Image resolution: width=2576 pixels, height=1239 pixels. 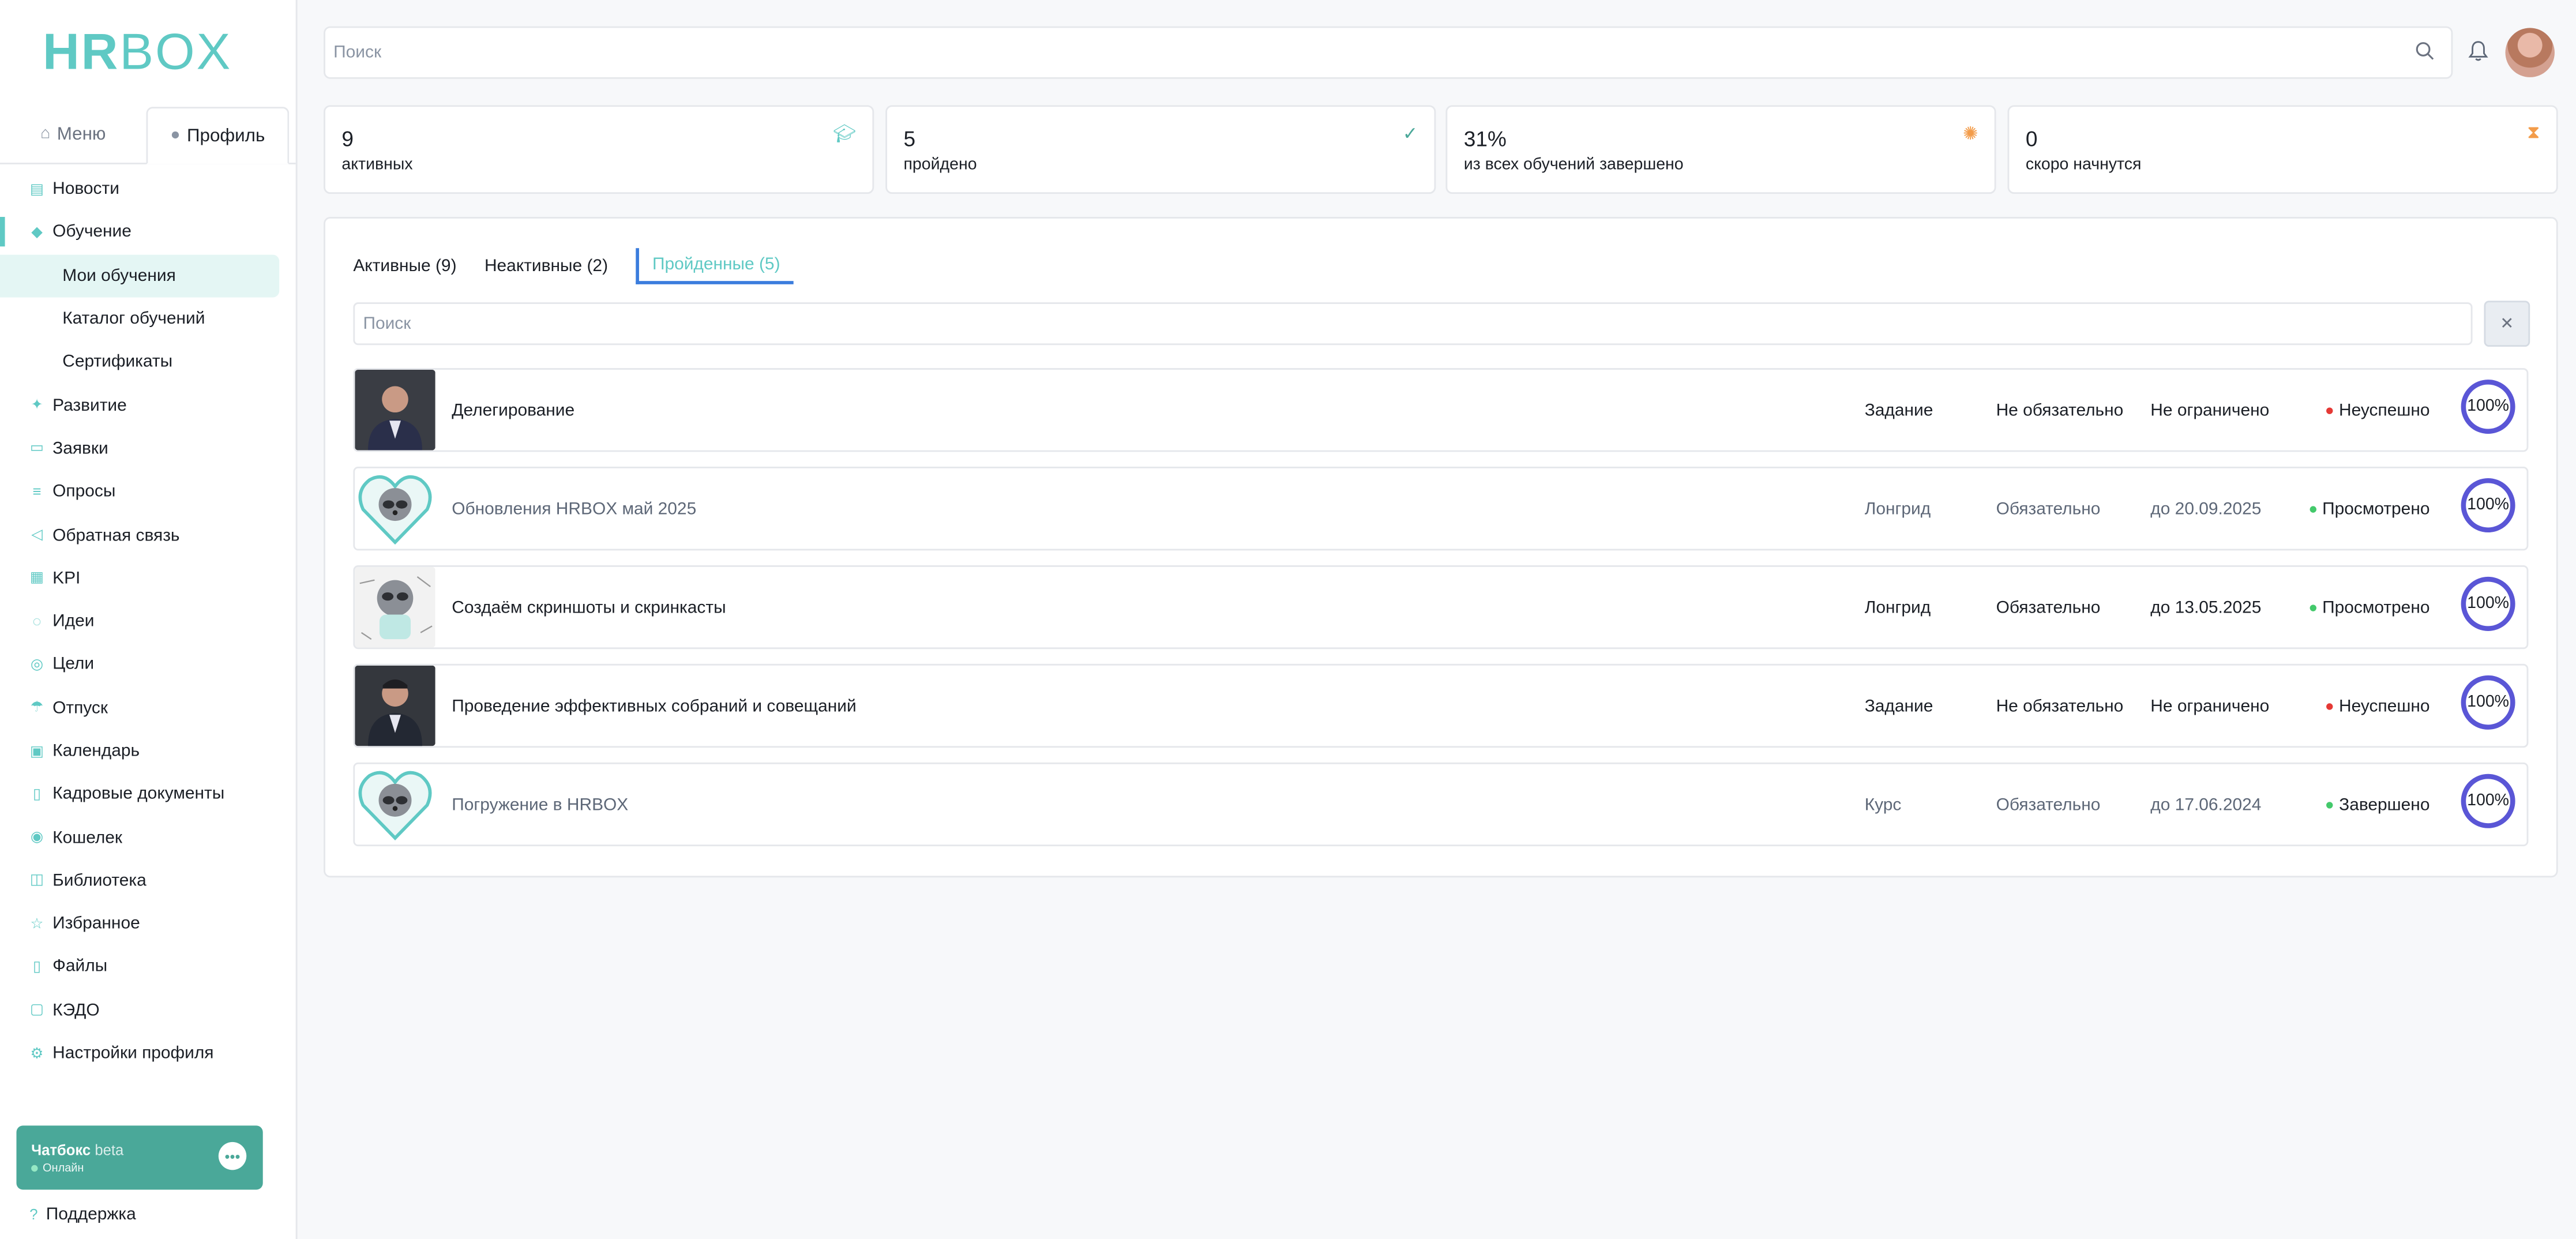 I want to click on list-search-input, so click(x=1413, y=324).